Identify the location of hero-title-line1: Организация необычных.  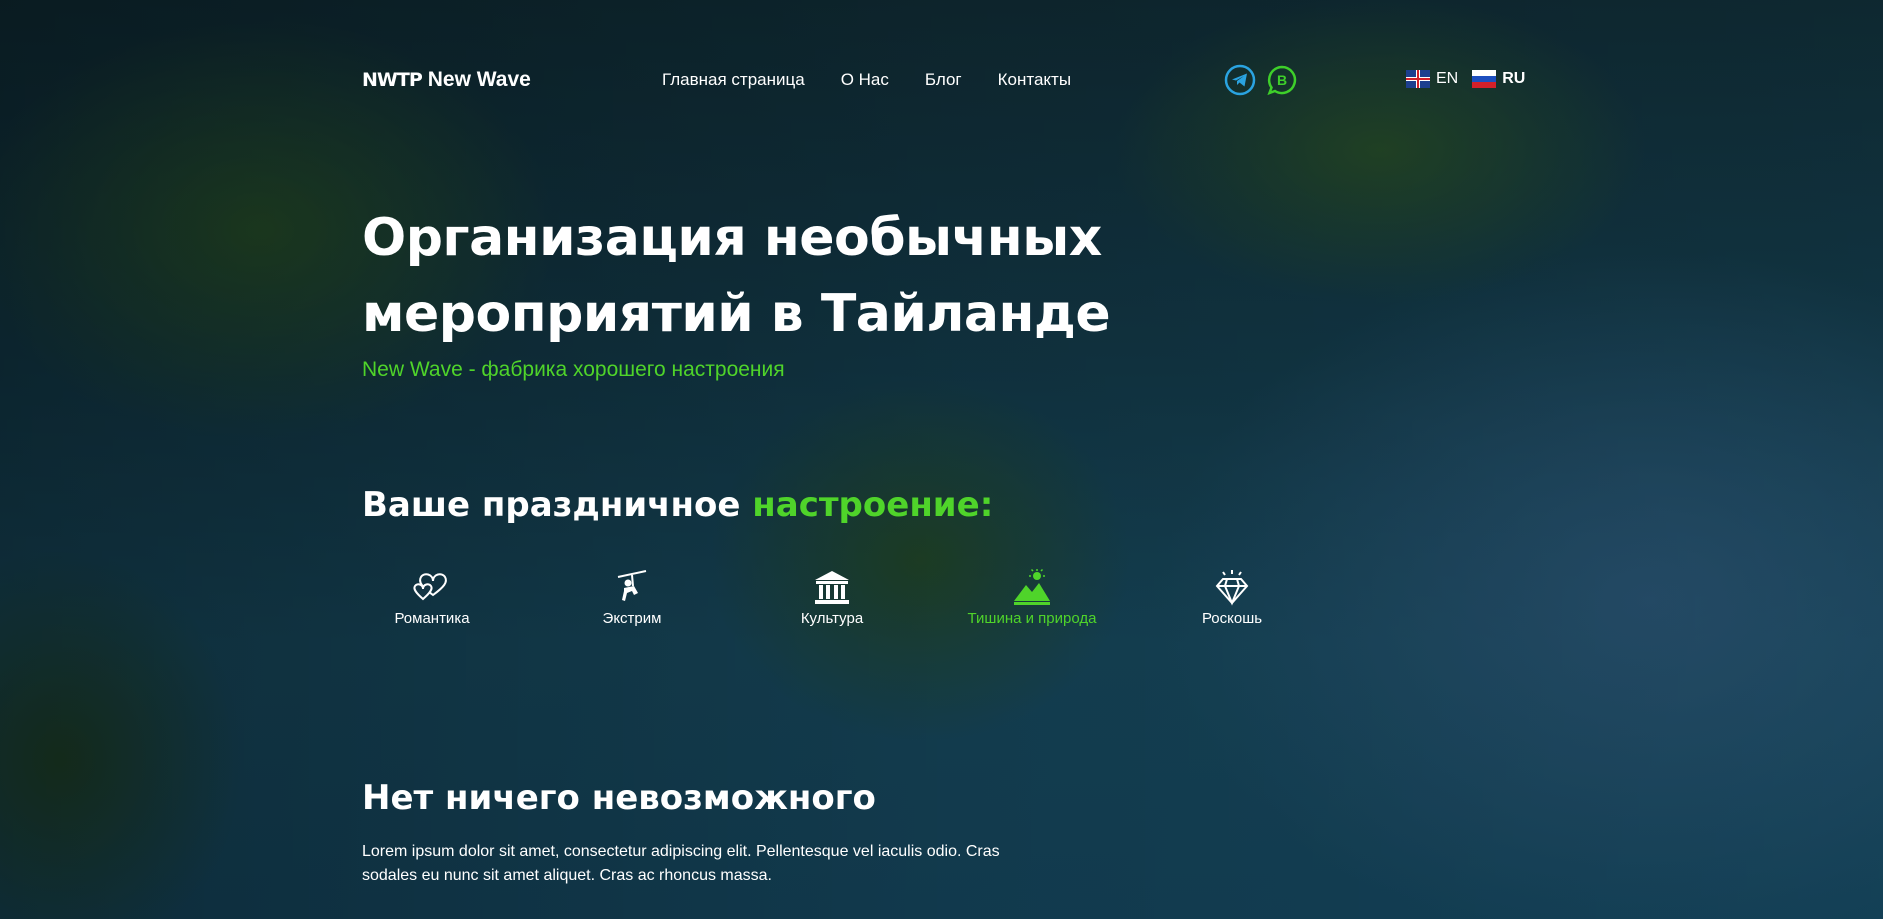
(732, 238).